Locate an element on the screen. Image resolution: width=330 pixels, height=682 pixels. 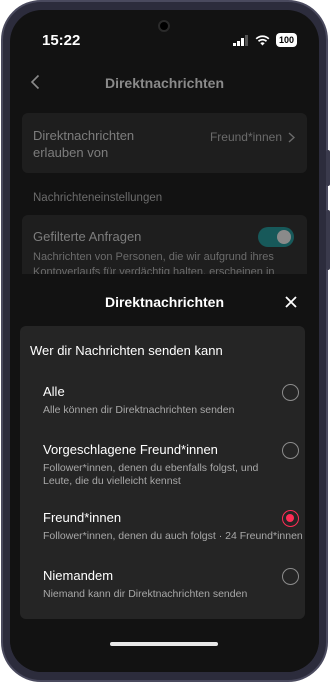
wifi-icon is located at coordinates (262, 39).